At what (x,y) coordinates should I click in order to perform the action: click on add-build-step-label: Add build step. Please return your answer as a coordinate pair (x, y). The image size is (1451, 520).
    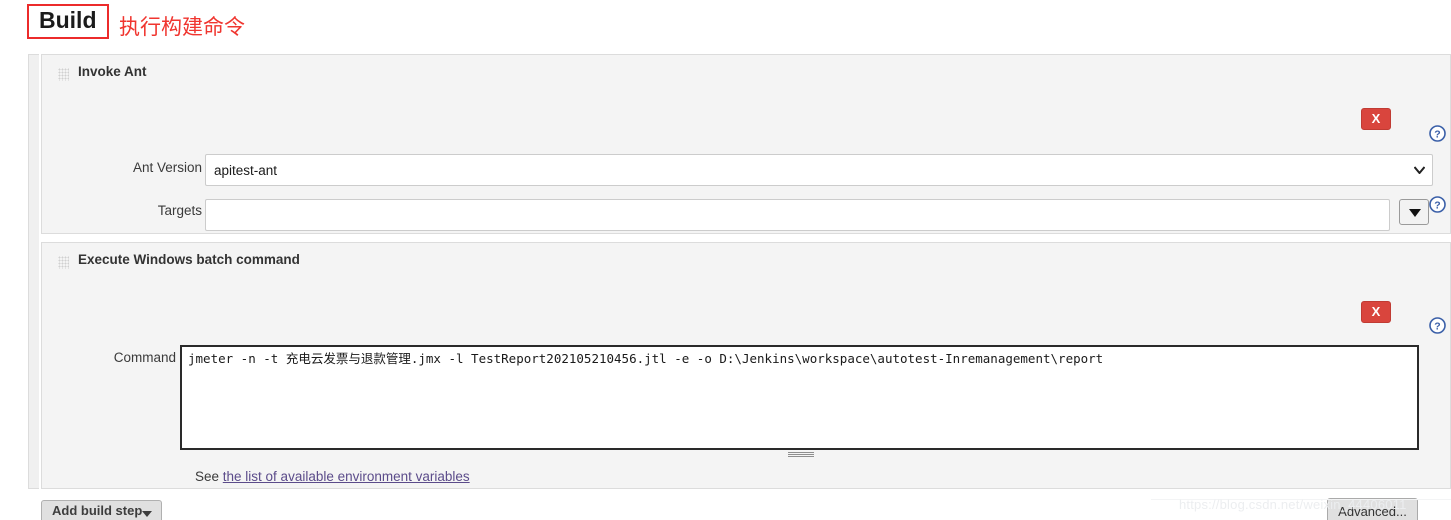
    Looking at the image, I should click on (97, 510).